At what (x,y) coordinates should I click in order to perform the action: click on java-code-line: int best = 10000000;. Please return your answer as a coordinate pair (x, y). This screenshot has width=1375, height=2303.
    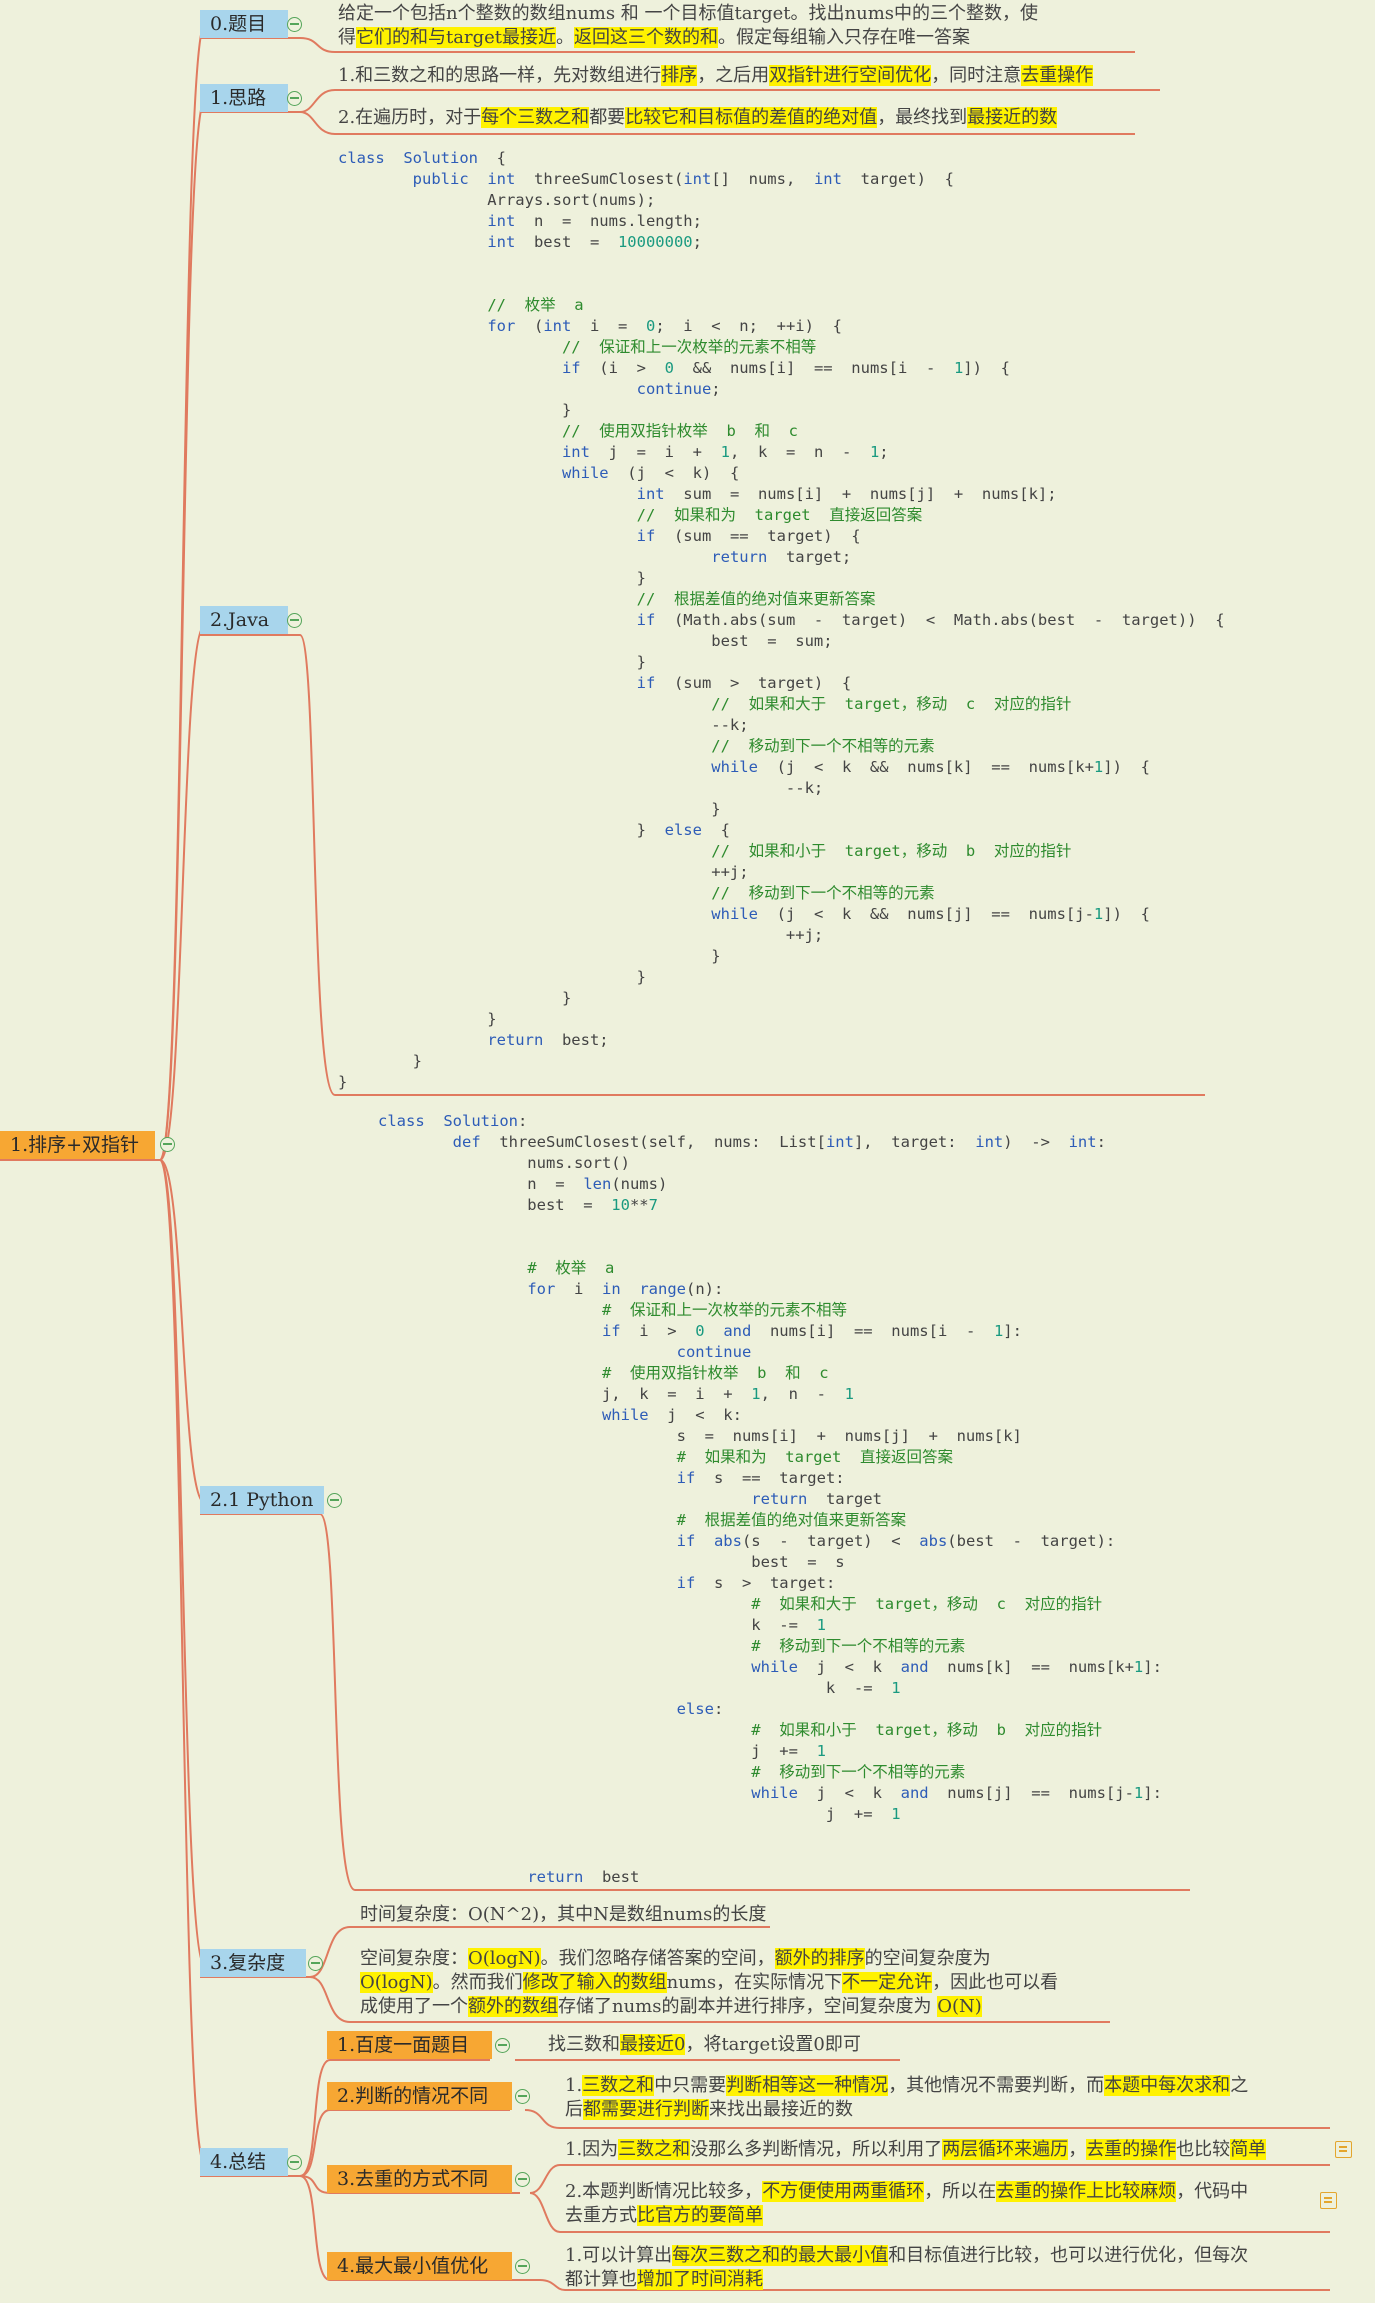
    Looking at the image, I should click on (594, 242).